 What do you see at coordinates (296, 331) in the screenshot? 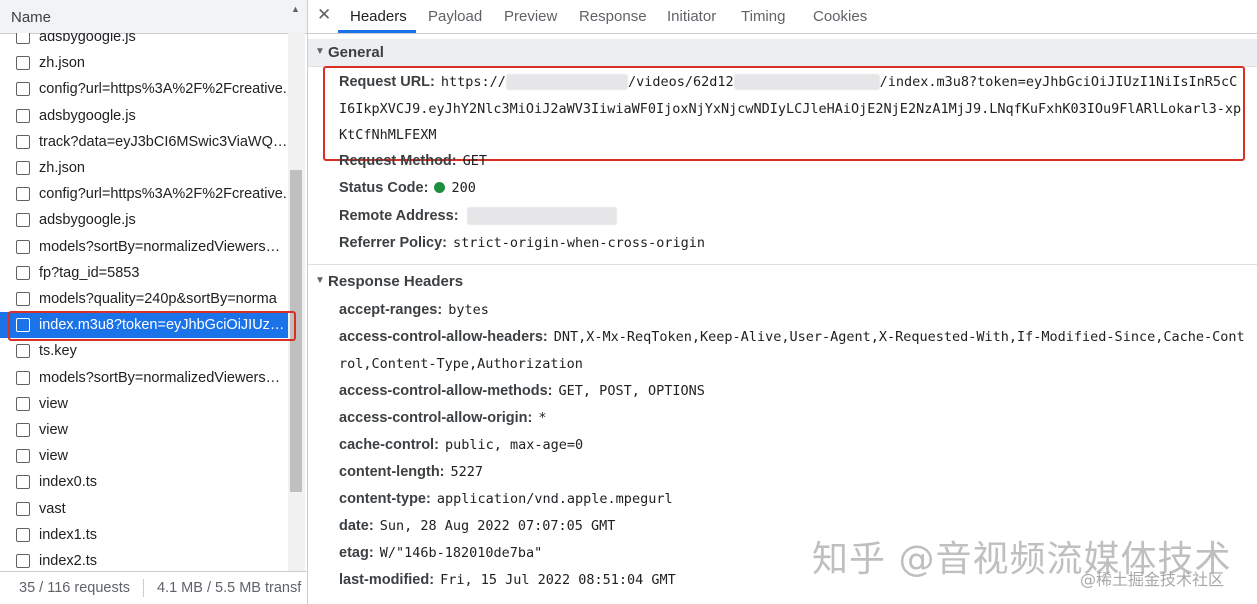
I see `scrollbar-thumb` at bounding box center [296, 331].